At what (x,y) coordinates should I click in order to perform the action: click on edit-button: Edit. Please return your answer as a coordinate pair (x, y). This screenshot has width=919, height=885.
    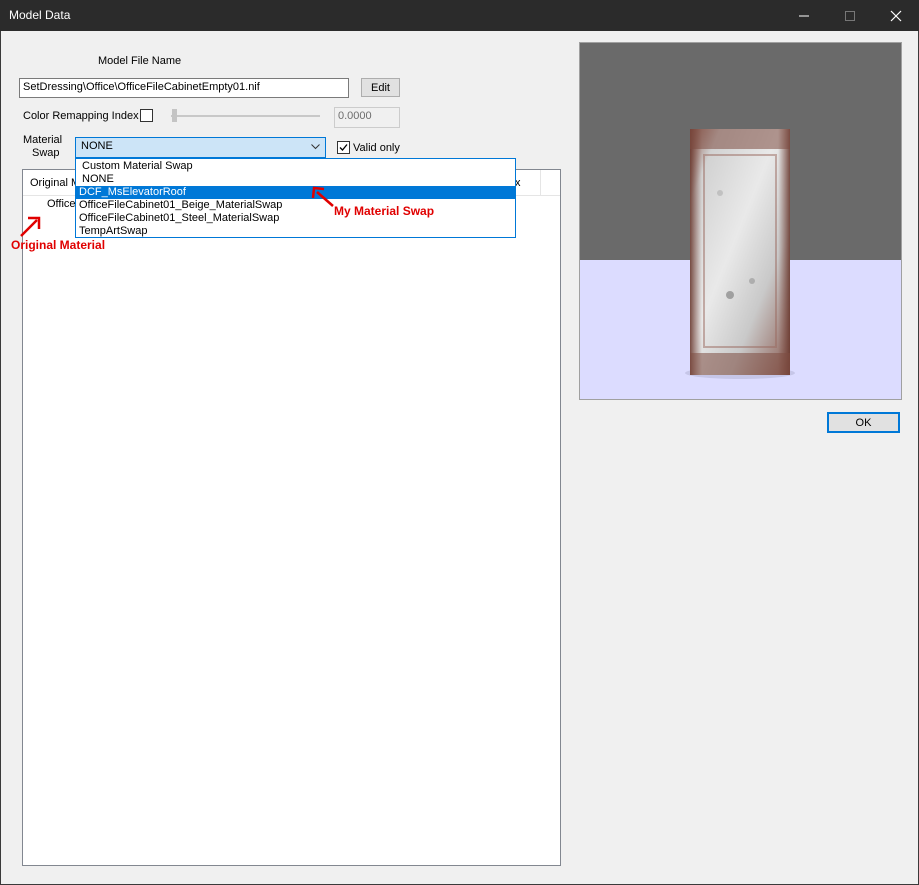
    Looking at the image, I should click on (380, 87).